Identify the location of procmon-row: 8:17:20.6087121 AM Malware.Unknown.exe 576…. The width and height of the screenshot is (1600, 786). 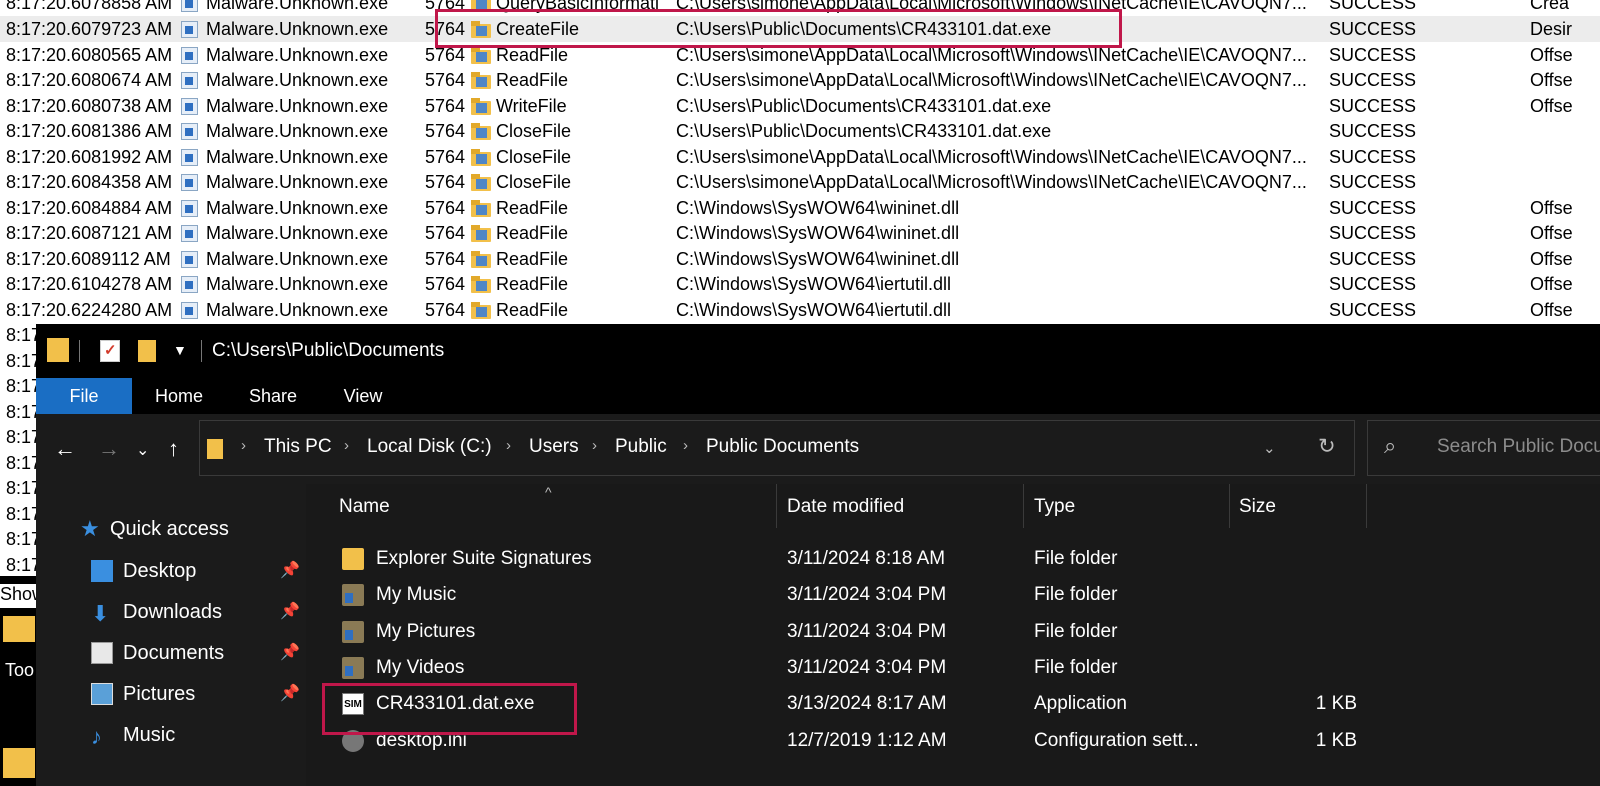
(800, 233).